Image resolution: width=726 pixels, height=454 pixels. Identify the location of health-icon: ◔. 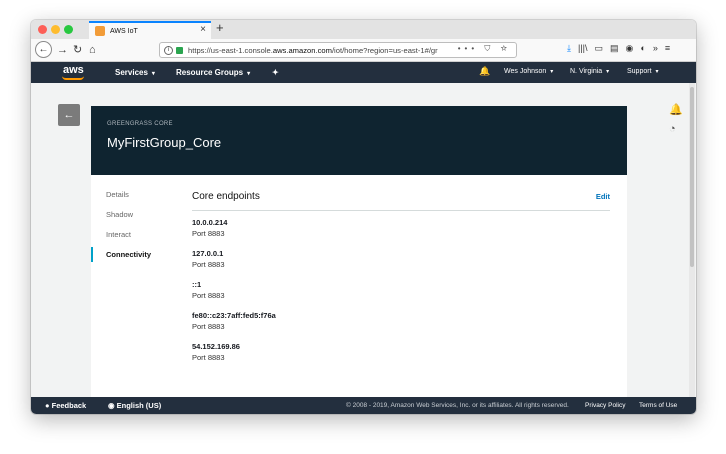
(672, 129).